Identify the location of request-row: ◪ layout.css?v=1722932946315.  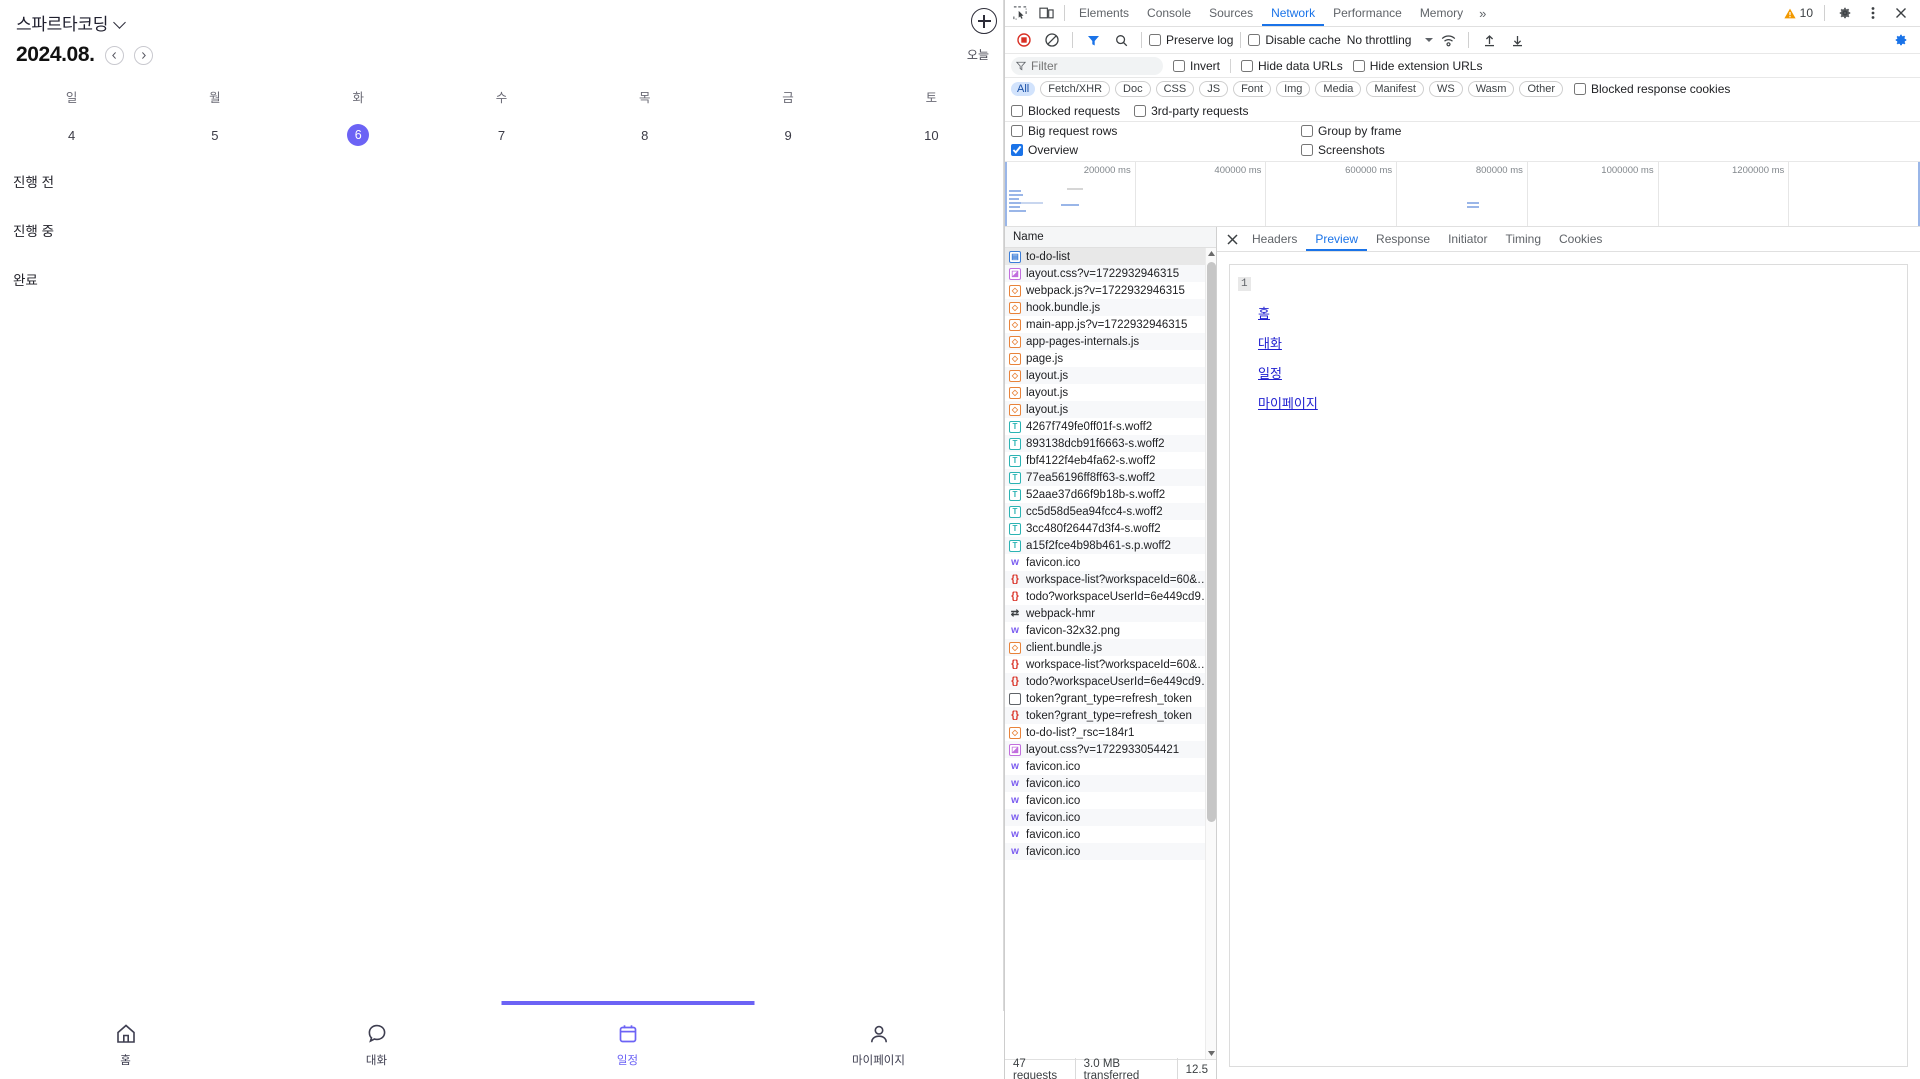
(1110, 273).